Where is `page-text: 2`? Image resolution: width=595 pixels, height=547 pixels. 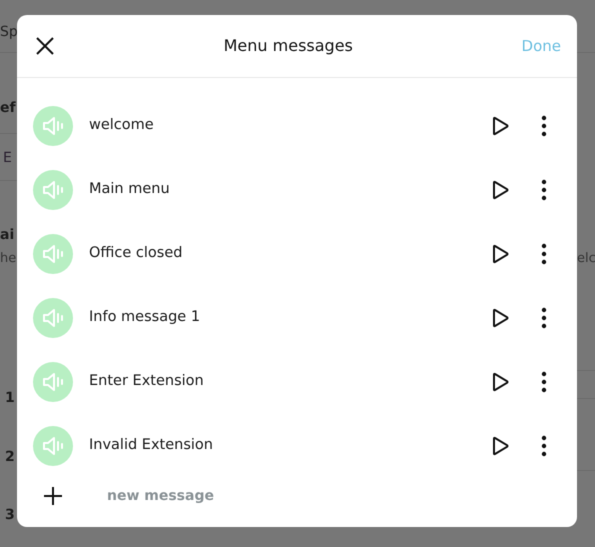 page-text: 2 is located at coordinates (10, 457).